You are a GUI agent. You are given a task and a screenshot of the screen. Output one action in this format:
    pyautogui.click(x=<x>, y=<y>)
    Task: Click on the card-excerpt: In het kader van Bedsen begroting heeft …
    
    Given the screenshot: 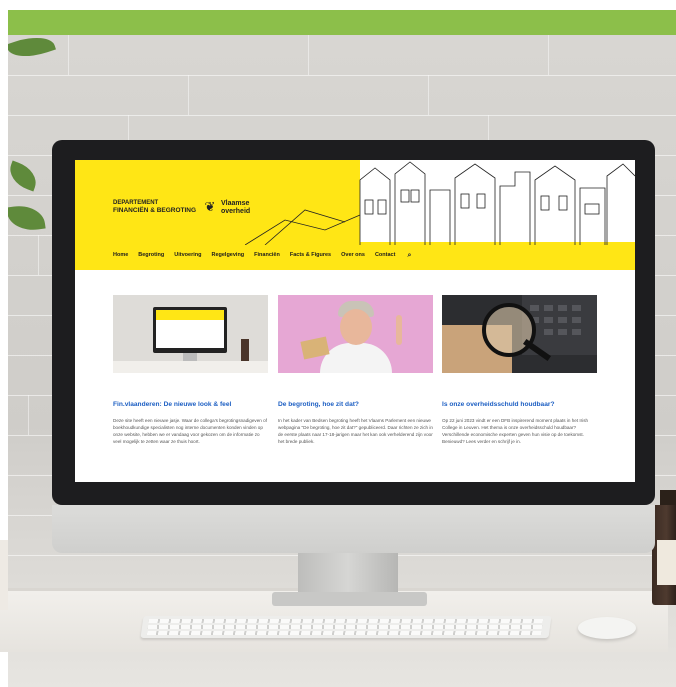 What is the action you would take?
    pyautogui.click(x=355, y=431)
    